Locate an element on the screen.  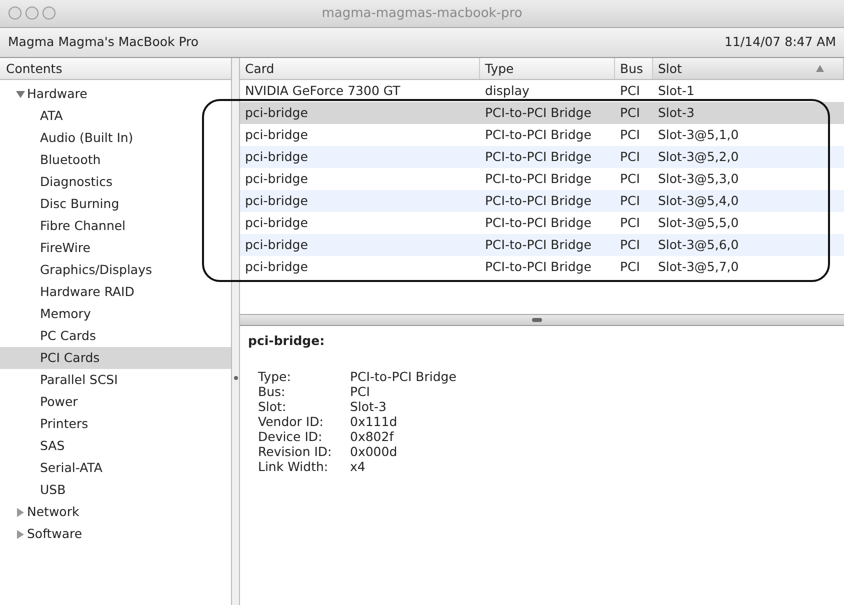
property-label: Type: is located at coordinates (275, 376).